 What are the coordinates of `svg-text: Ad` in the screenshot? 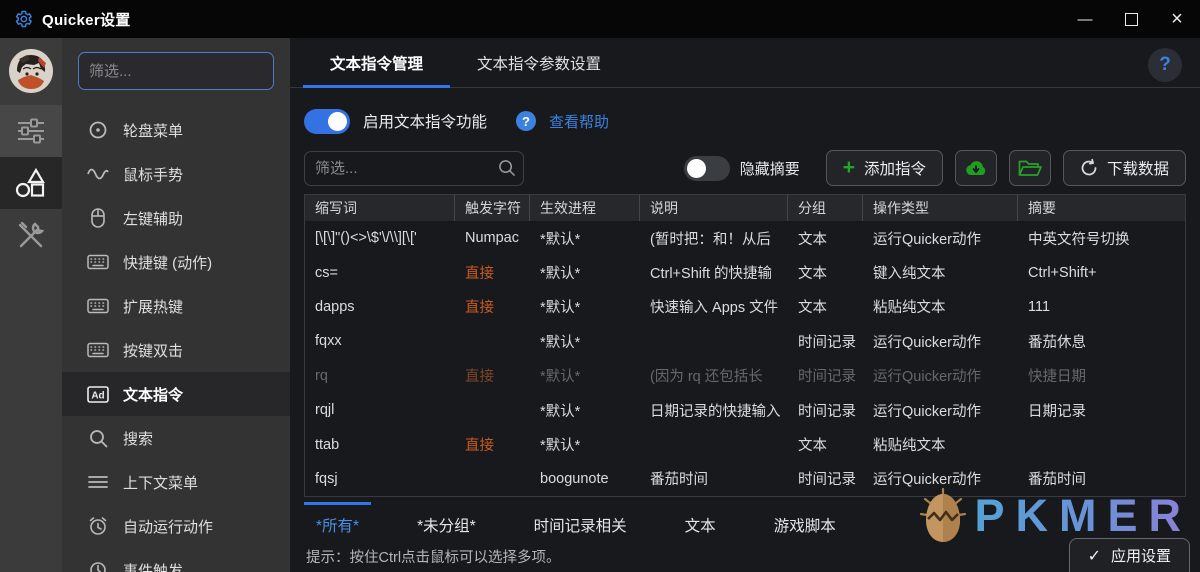 It's located at (97, 395).